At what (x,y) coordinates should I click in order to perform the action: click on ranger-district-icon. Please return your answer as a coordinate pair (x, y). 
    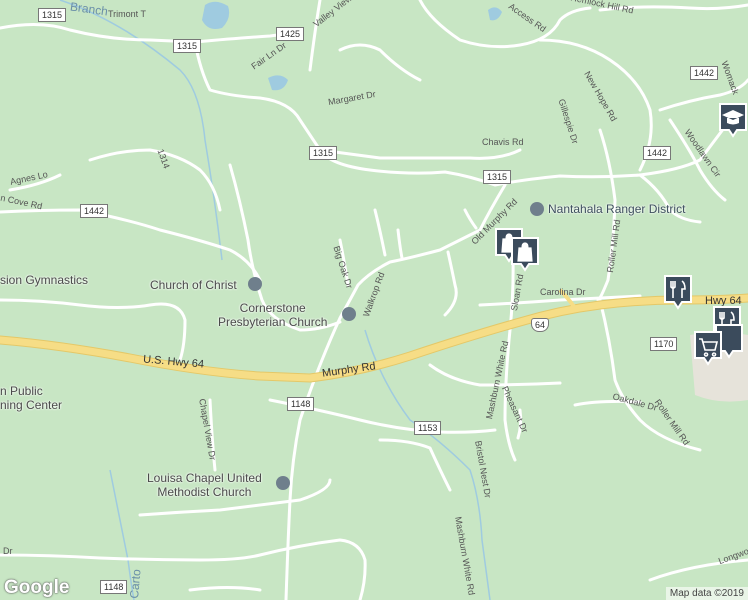
    Looking at the image, I should click on (537, 209).